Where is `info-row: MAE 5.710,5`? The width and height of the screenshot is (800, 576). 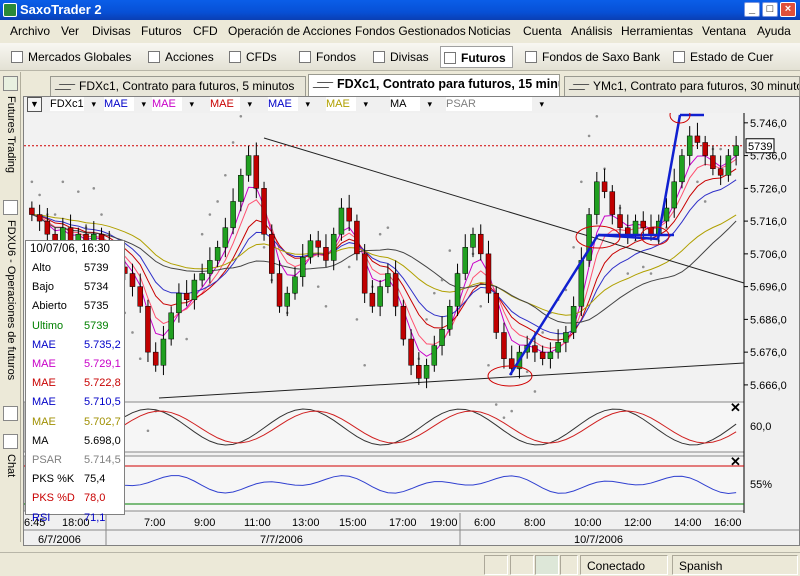 info-row: MAE 5.710,5 is located at coordinates (77, 402).